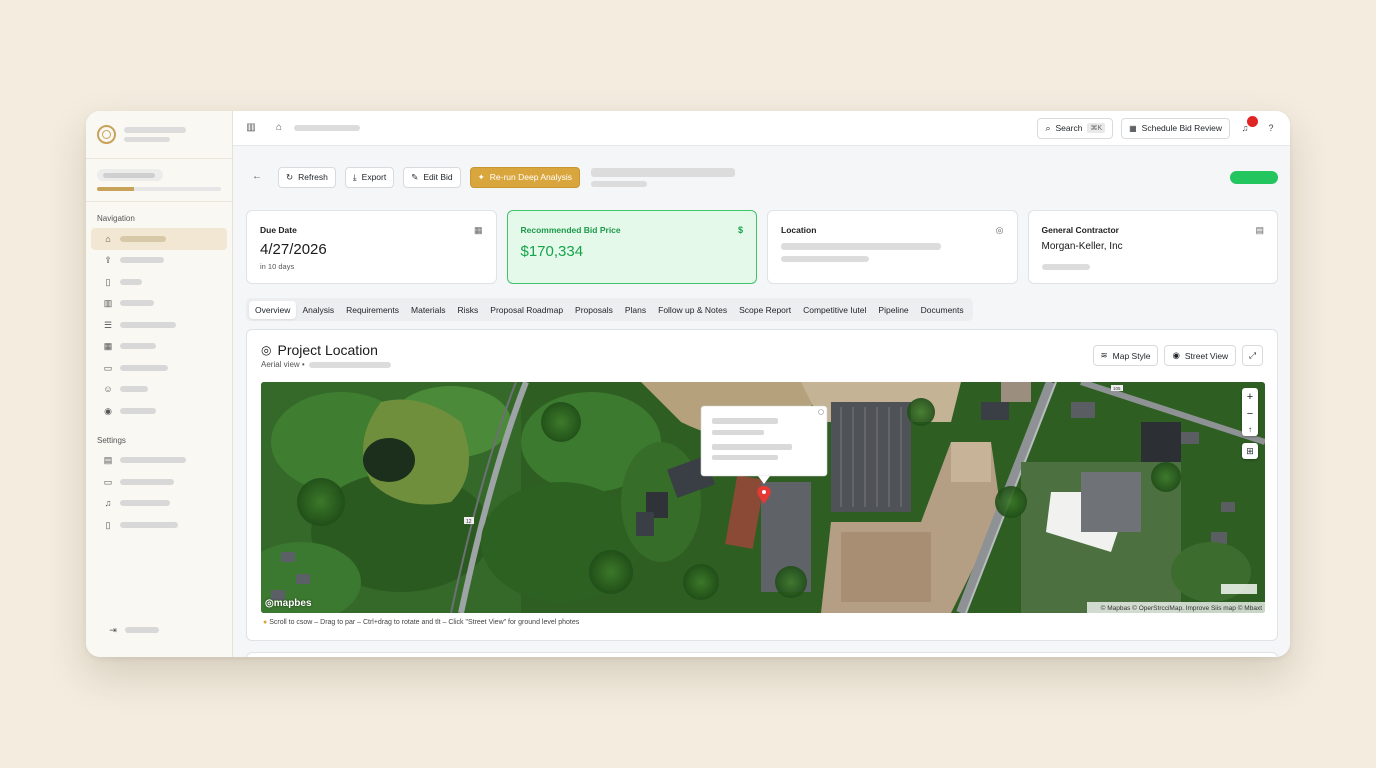  Describe the element at coordinates (159, 261) in the screenshot. I see `sidebar-item-upload: ⇪` at that location.